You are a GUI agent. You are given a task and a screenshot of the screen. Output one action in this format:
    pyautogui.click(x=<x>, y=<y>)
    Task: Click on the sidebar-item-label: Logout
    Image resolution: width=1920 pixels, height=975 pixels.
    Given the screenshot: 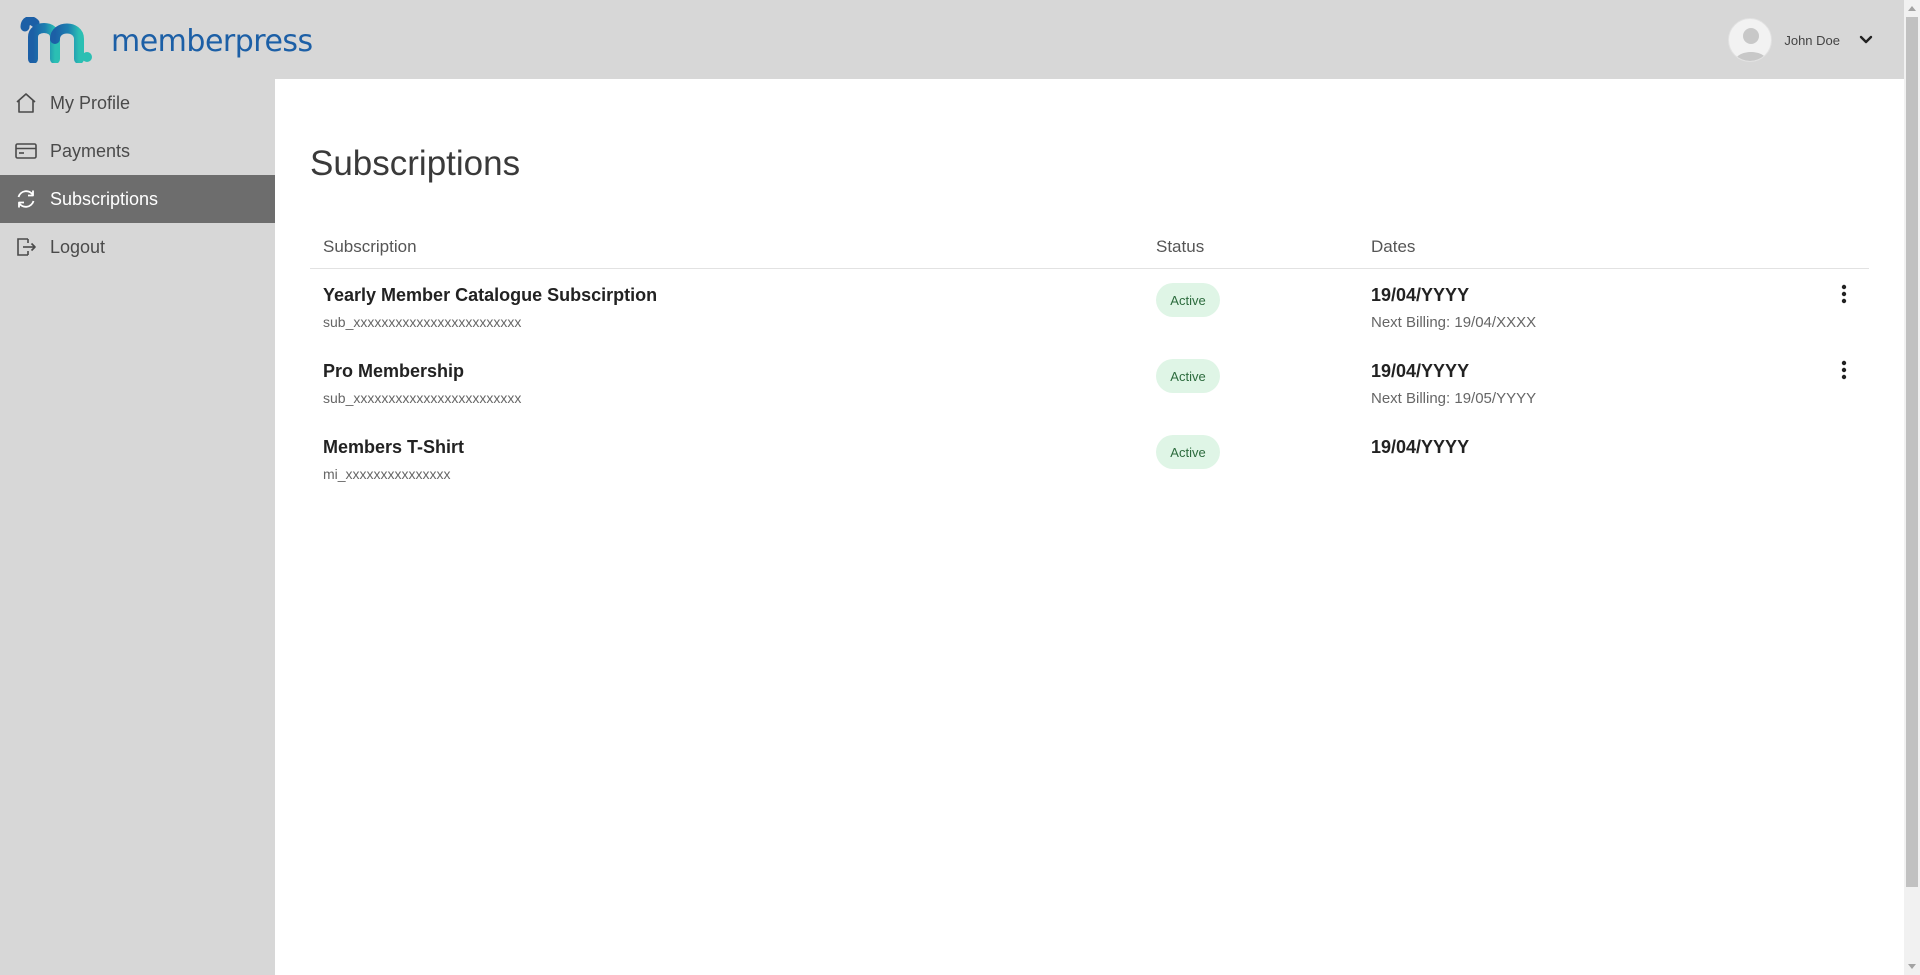 What is the action you would take?
    pyautogui.click(x=78, y=246)
    